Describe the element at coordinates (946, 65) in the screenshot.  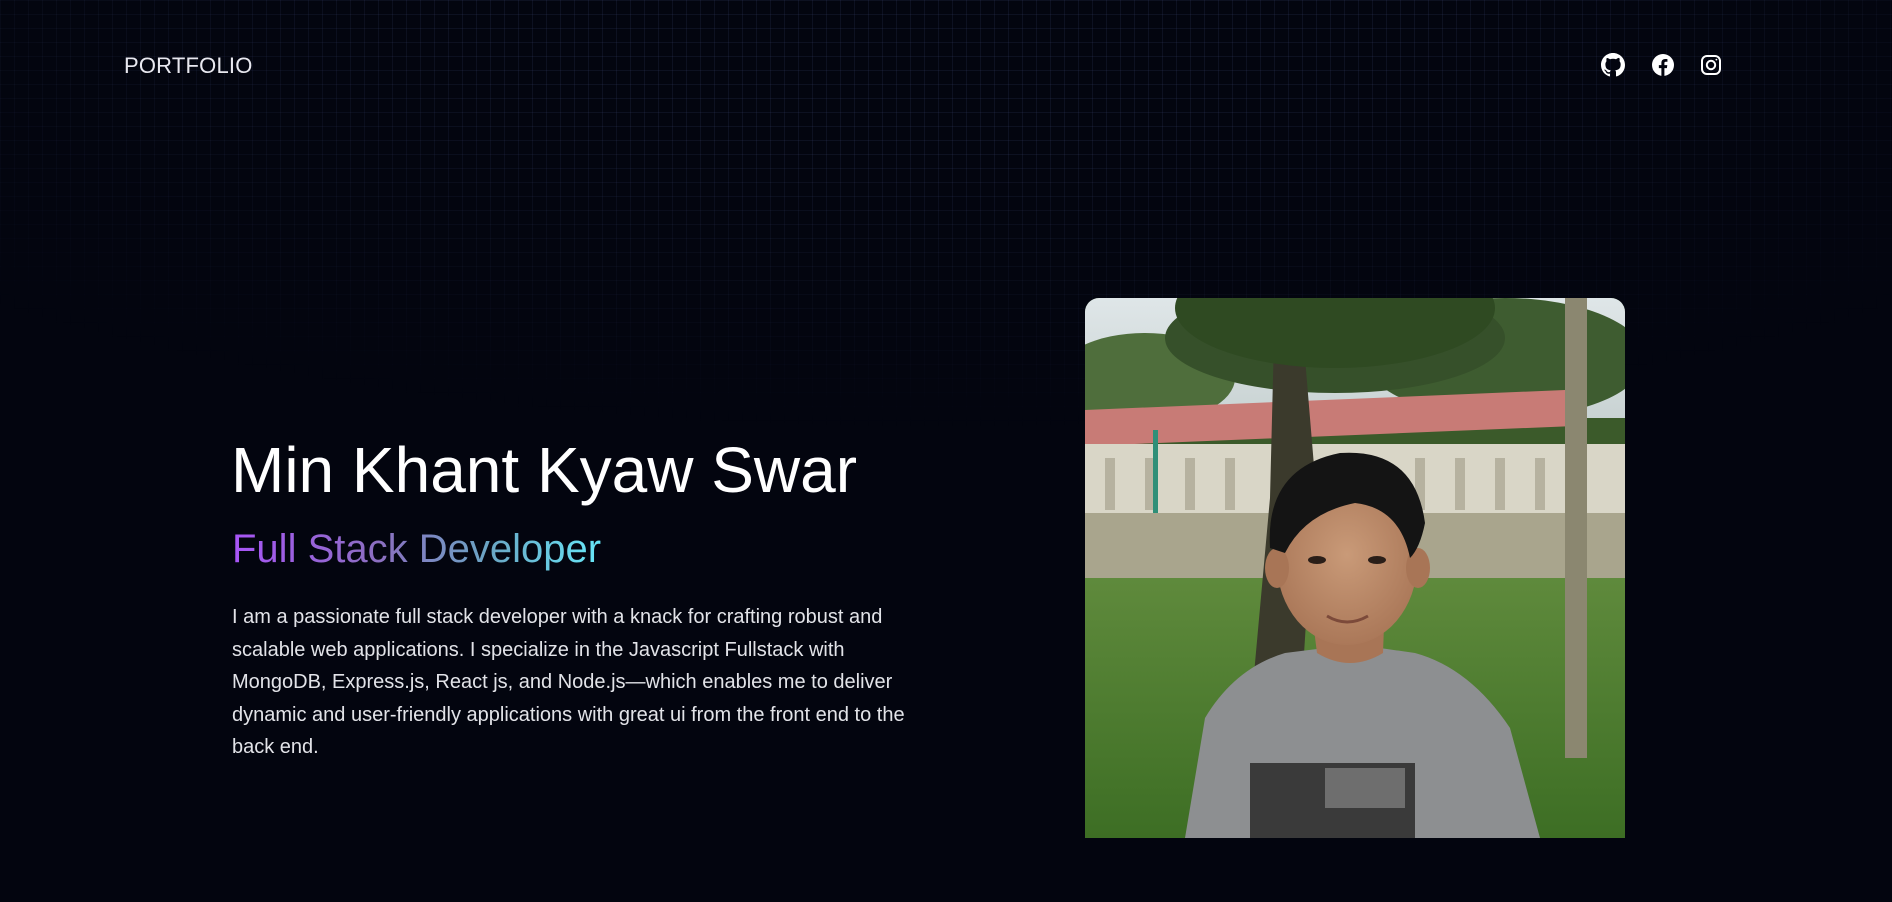
I see `site-header: PORTFOLIO` at that location.